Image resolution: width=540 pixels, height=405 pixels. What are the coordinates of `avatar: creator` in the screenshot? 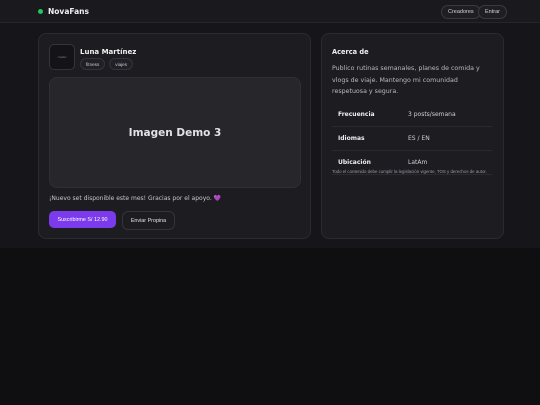 It's located at (62, 57).